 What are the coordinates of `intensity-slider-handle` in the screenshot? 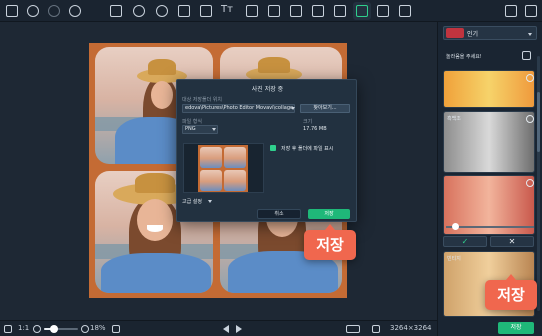 It's located at (455, 226).